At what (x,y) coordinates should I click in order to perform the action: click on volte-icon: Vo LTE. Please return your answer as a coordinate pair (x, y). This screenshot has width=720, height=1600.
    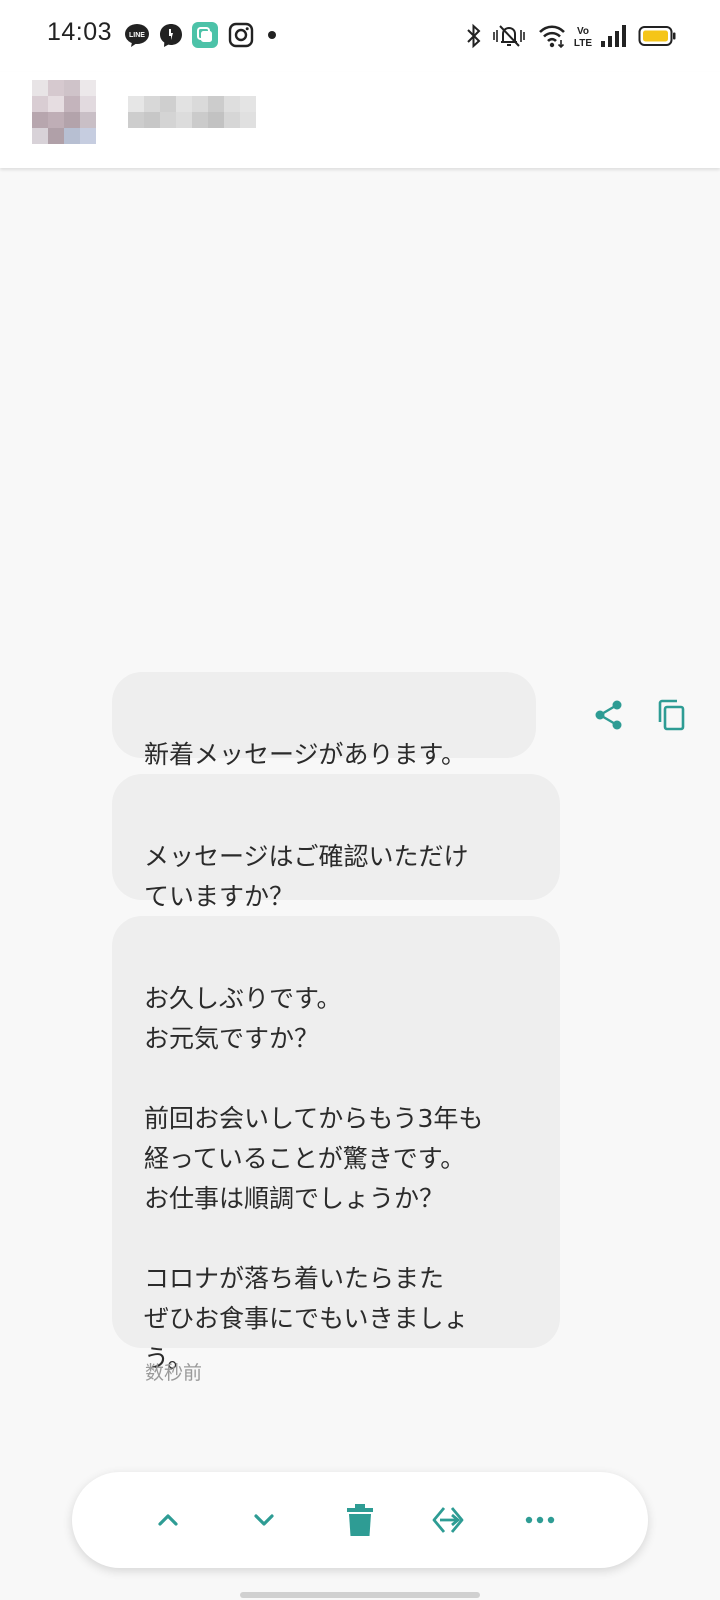
    Looking at the image, I should click on (583, 37).